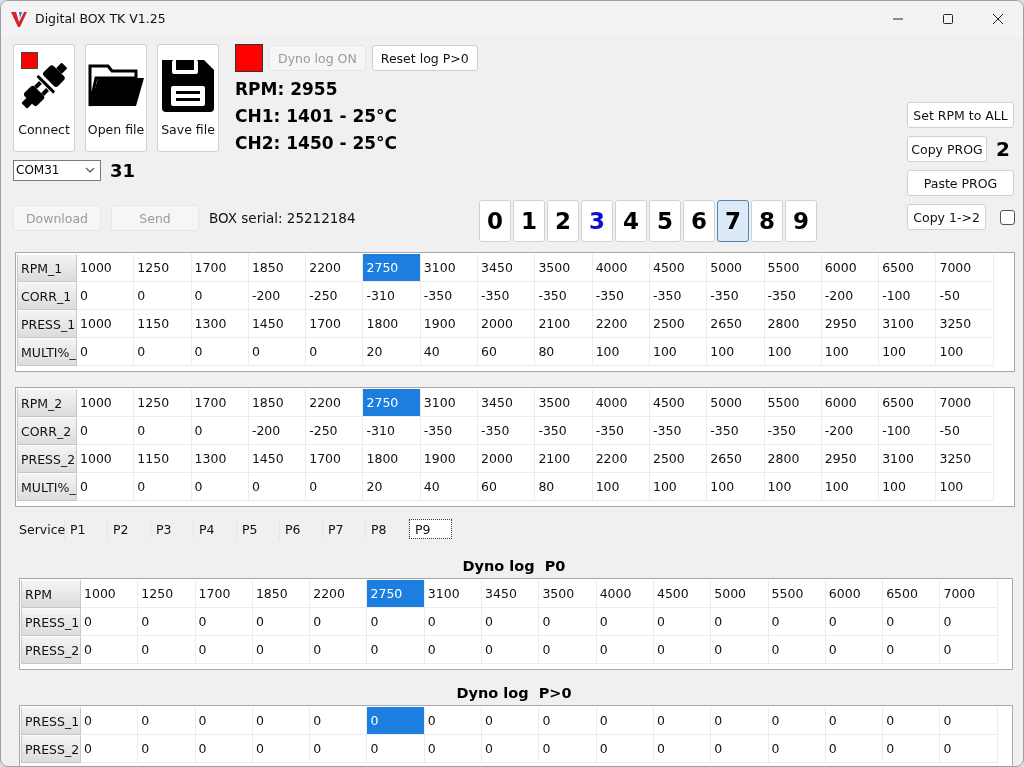  I want to click on copy-prog-button: Copy PROG, so click(947, 149).